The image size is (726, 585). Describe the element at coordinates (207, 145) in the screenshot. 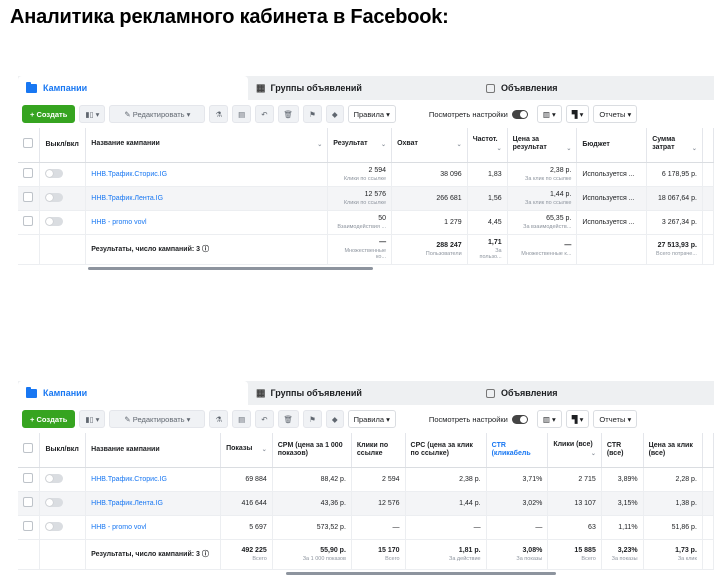

I see `col-name: Название кампании ⌄` at that location.